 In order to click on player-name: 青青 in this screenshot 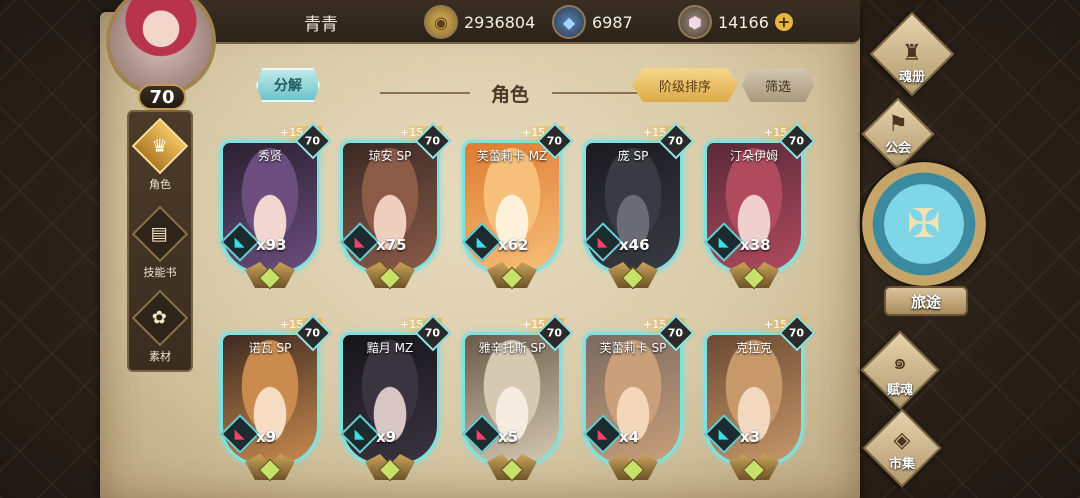, I will do `click(321, 25)`.